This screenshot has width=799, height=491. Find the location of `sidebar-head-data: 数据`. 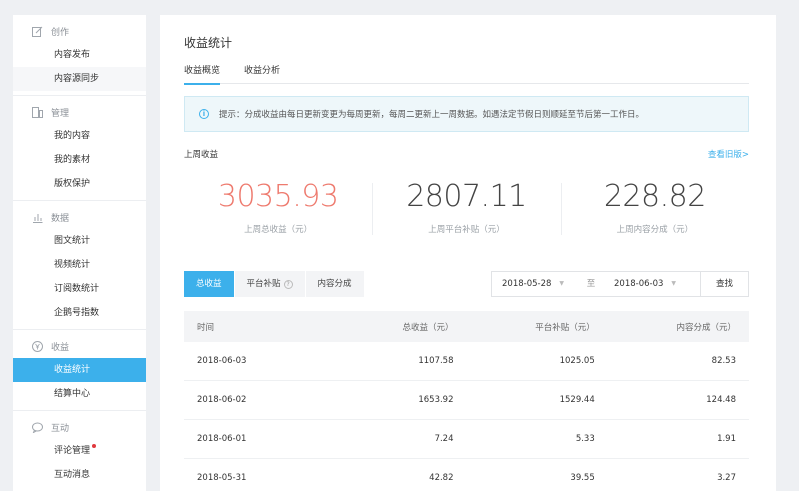

sidebar-head-data: 数据 is located at coordinates (79, 217).